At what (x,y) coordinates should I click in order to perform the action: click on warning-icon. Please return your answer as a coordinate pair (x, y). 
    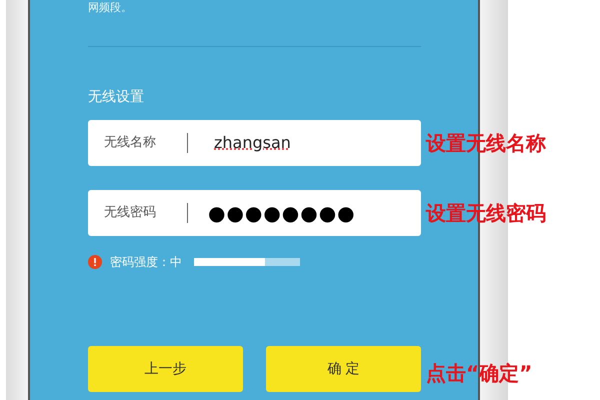
    Looking at the image, I should click on (95, 262).